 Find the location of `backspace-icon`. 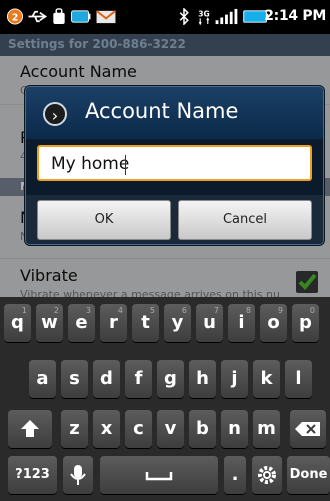

backspace-icon is located at coordinates (307, 429).